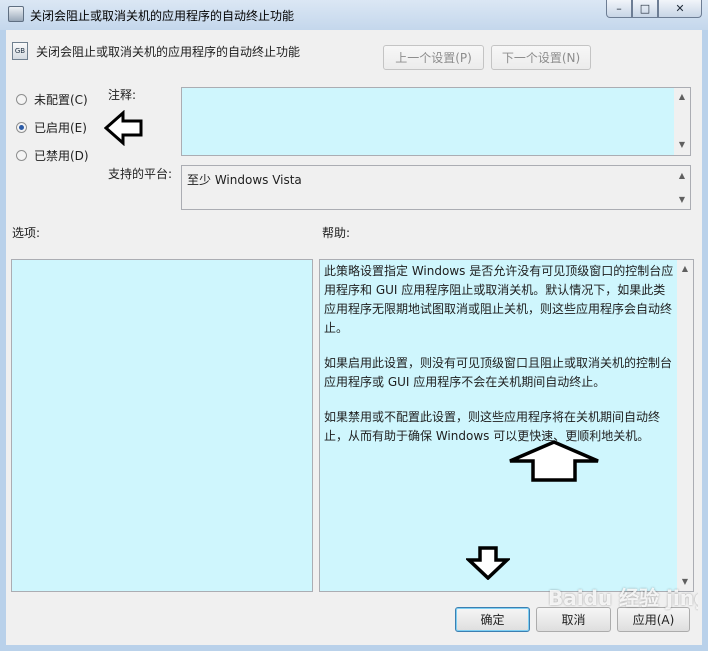 This screenshot has height=651, width=708. Describe the element at coordinates (623, 598) in the screenshot. I see `watermark: Baidu 经验 jingyan.baidu.com` at that location.